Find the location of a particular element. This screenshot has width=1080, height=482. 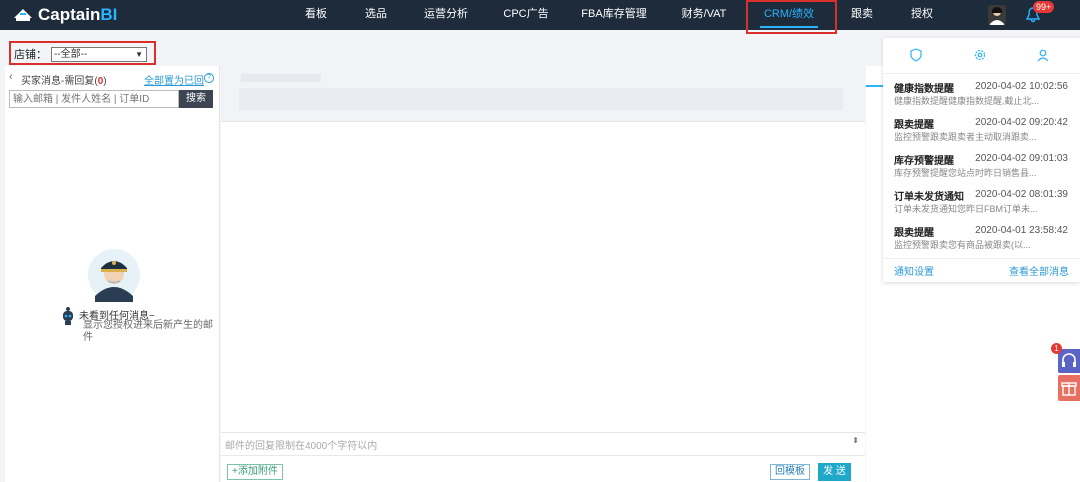

send-button: 发 送 is located at coordinates (834, 472).